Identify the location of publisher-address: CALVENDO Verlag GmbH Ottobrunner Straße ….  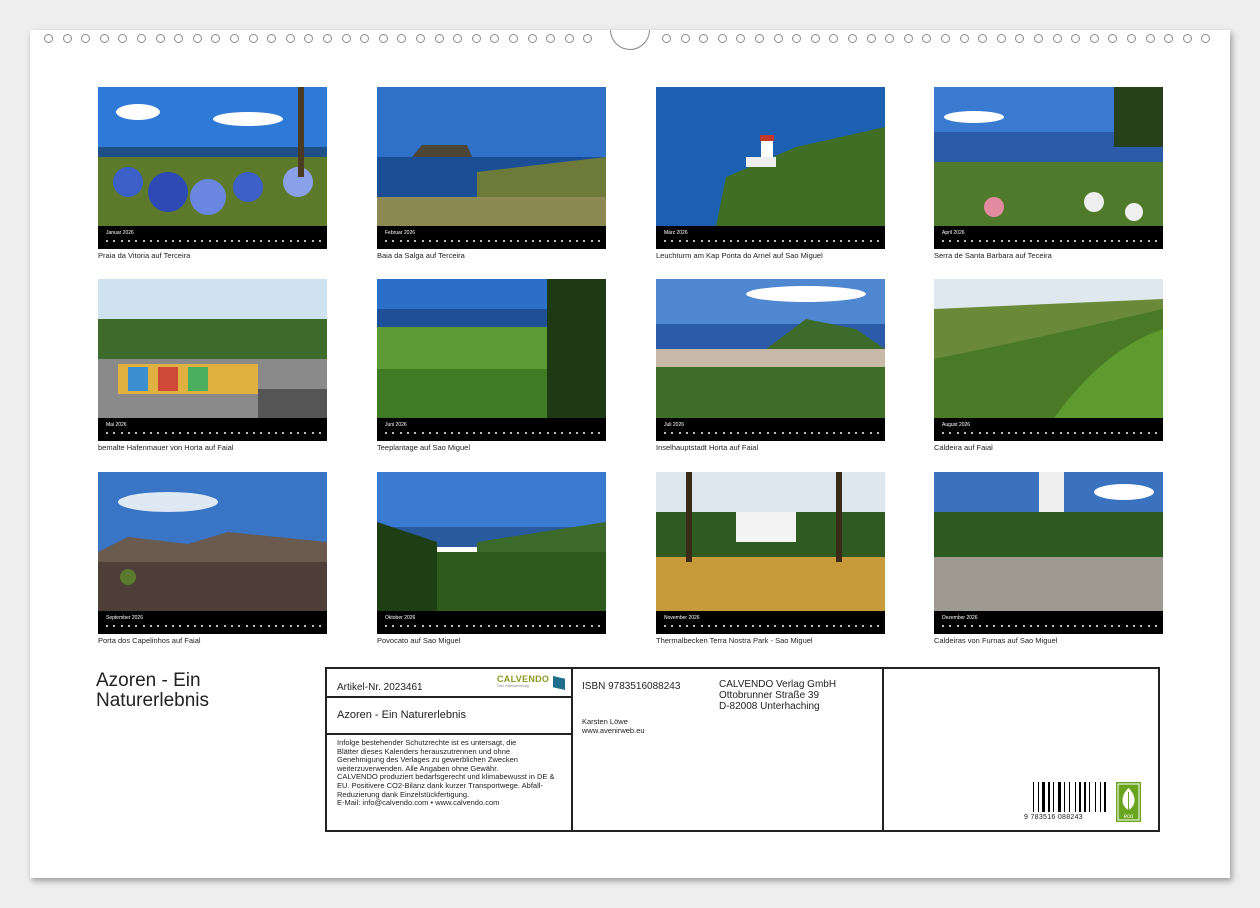
(777, 695).